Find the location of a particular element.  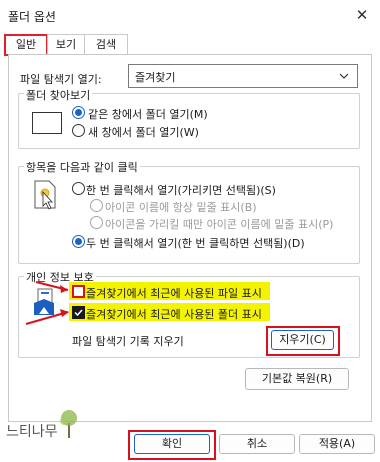

radio-single-click is located at coordinates (78, 188).